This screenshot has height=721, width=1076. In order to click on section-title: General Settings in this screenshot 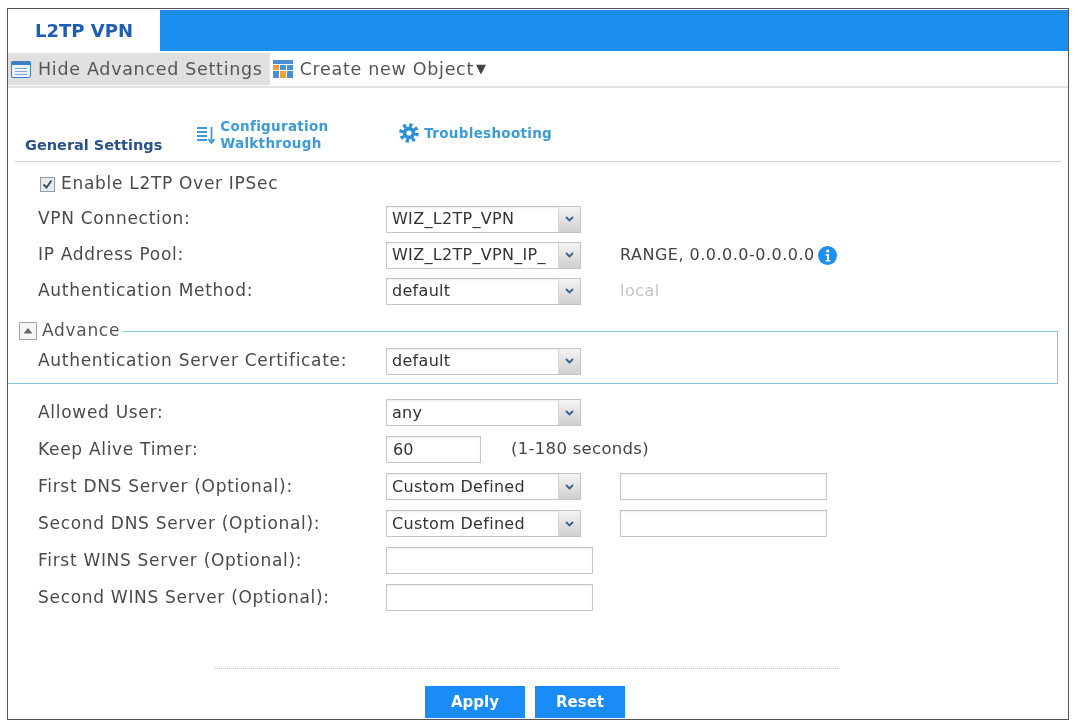, I will do `click(94, 146)`.